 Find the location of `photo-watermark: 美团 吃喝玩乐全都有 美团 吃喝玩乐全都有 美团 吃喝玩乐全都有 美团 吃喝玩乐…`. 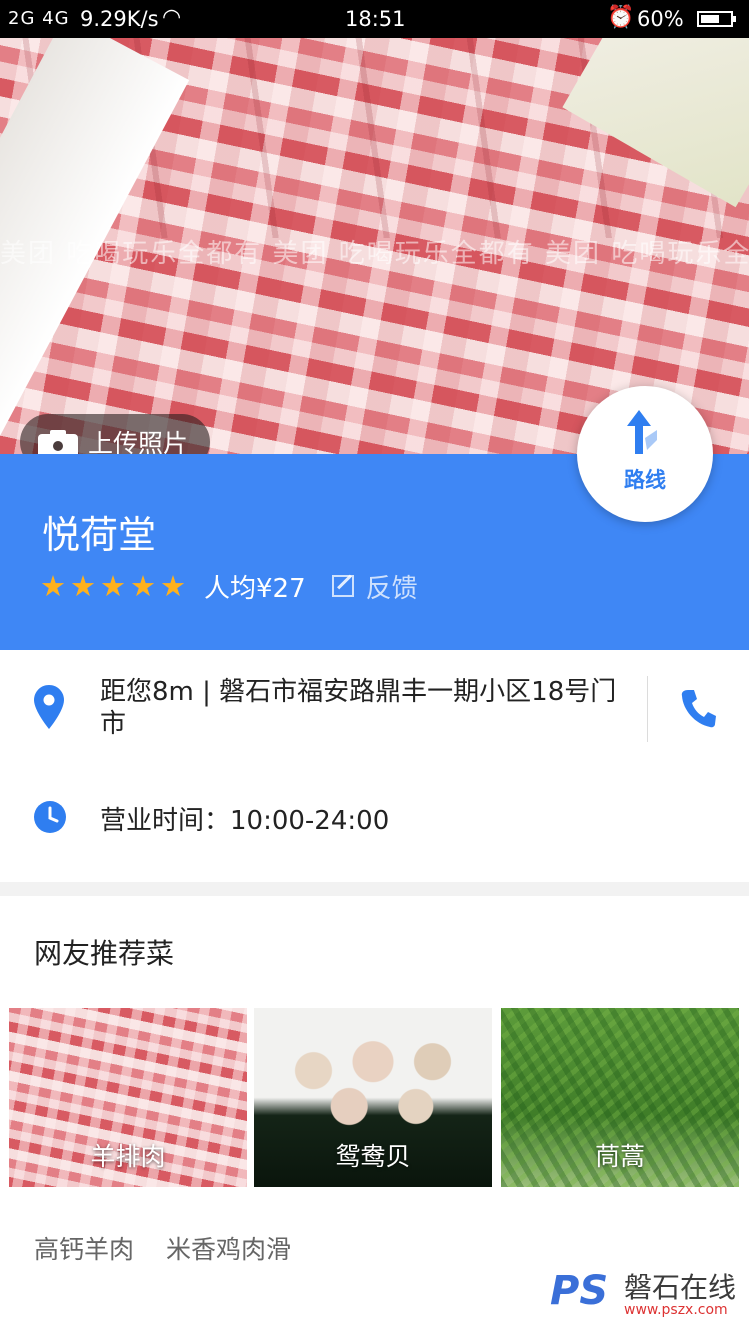

photo-watermark: 美团 吃喝玩乐全都有 美团 吃喝玩乐全都有 美团 吃喝玩乐全都有 美团 吃喝玩乐… is located at coordinates (374, 254).